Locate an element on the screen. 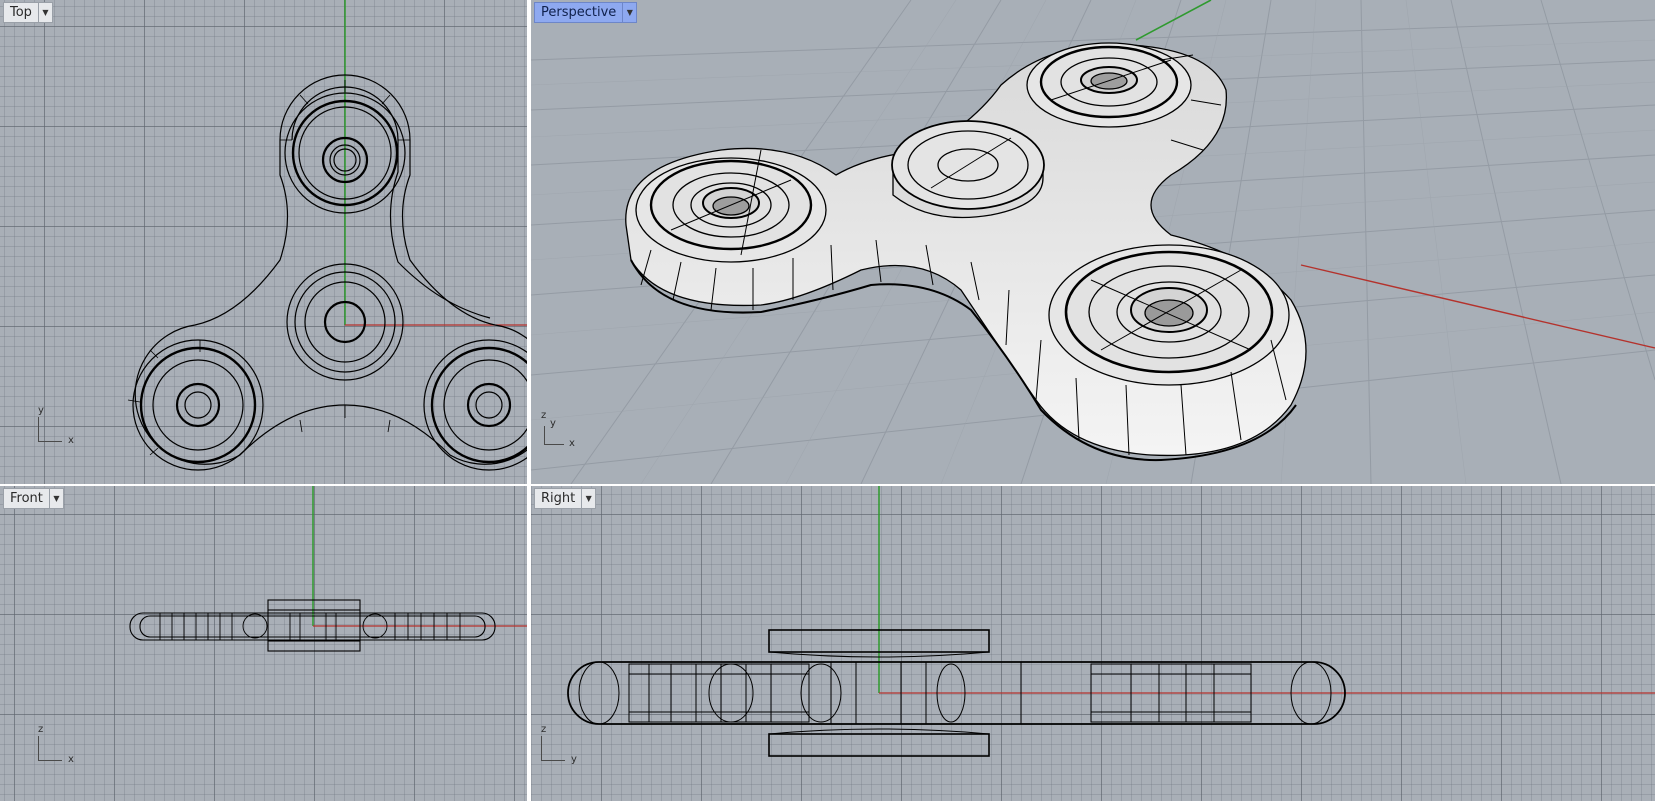 The width and height of the screenshot is (1655, 801). top-view-drawing is located at coordinates (327, 235).